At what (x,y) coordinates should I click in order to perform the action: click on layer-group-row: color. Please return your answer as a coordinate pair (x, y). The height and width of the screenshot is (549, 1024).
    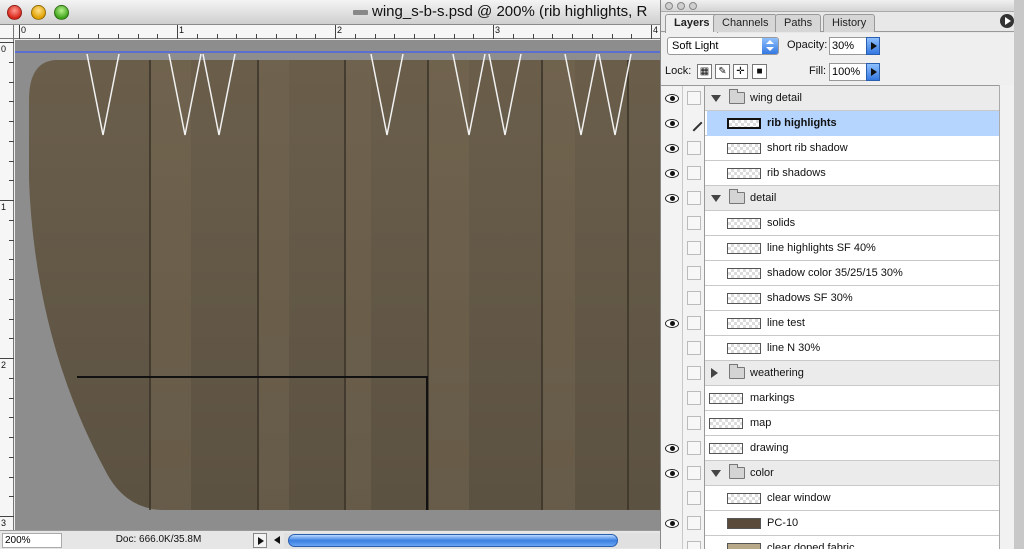
    Looking at the image, I should click on (830, 473).